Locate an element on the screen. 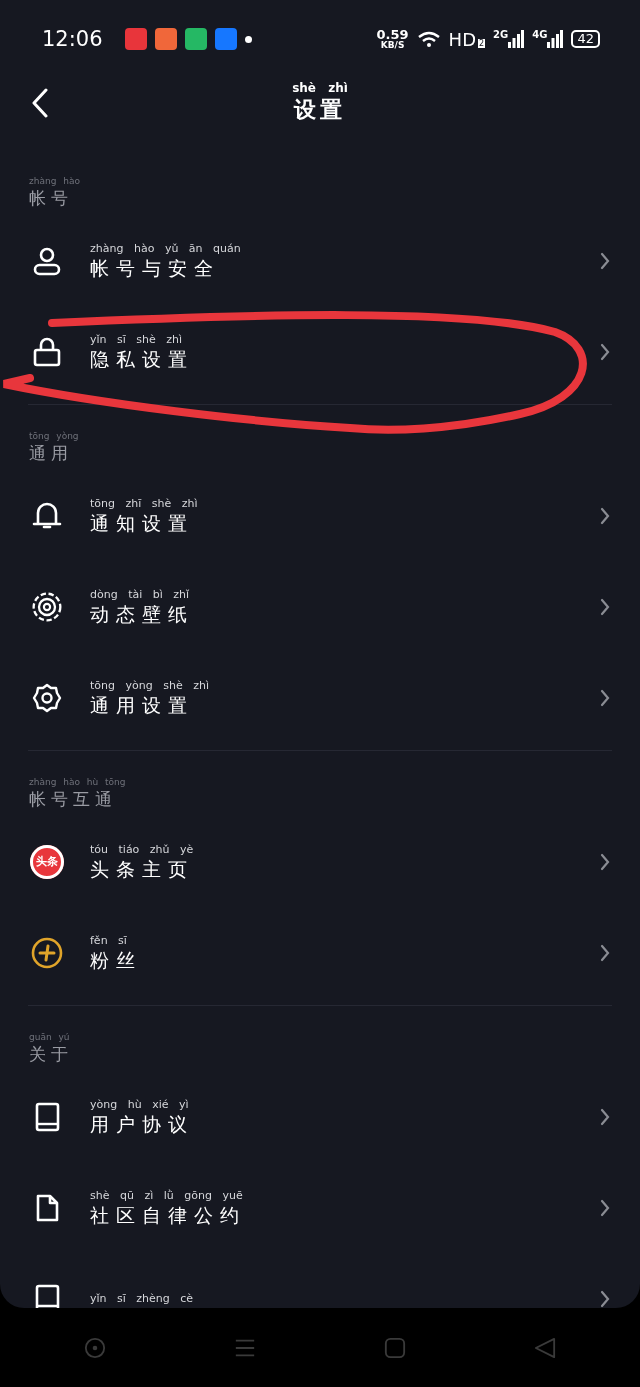  speed-unit: KB/S is located at coordinates (392, 45).